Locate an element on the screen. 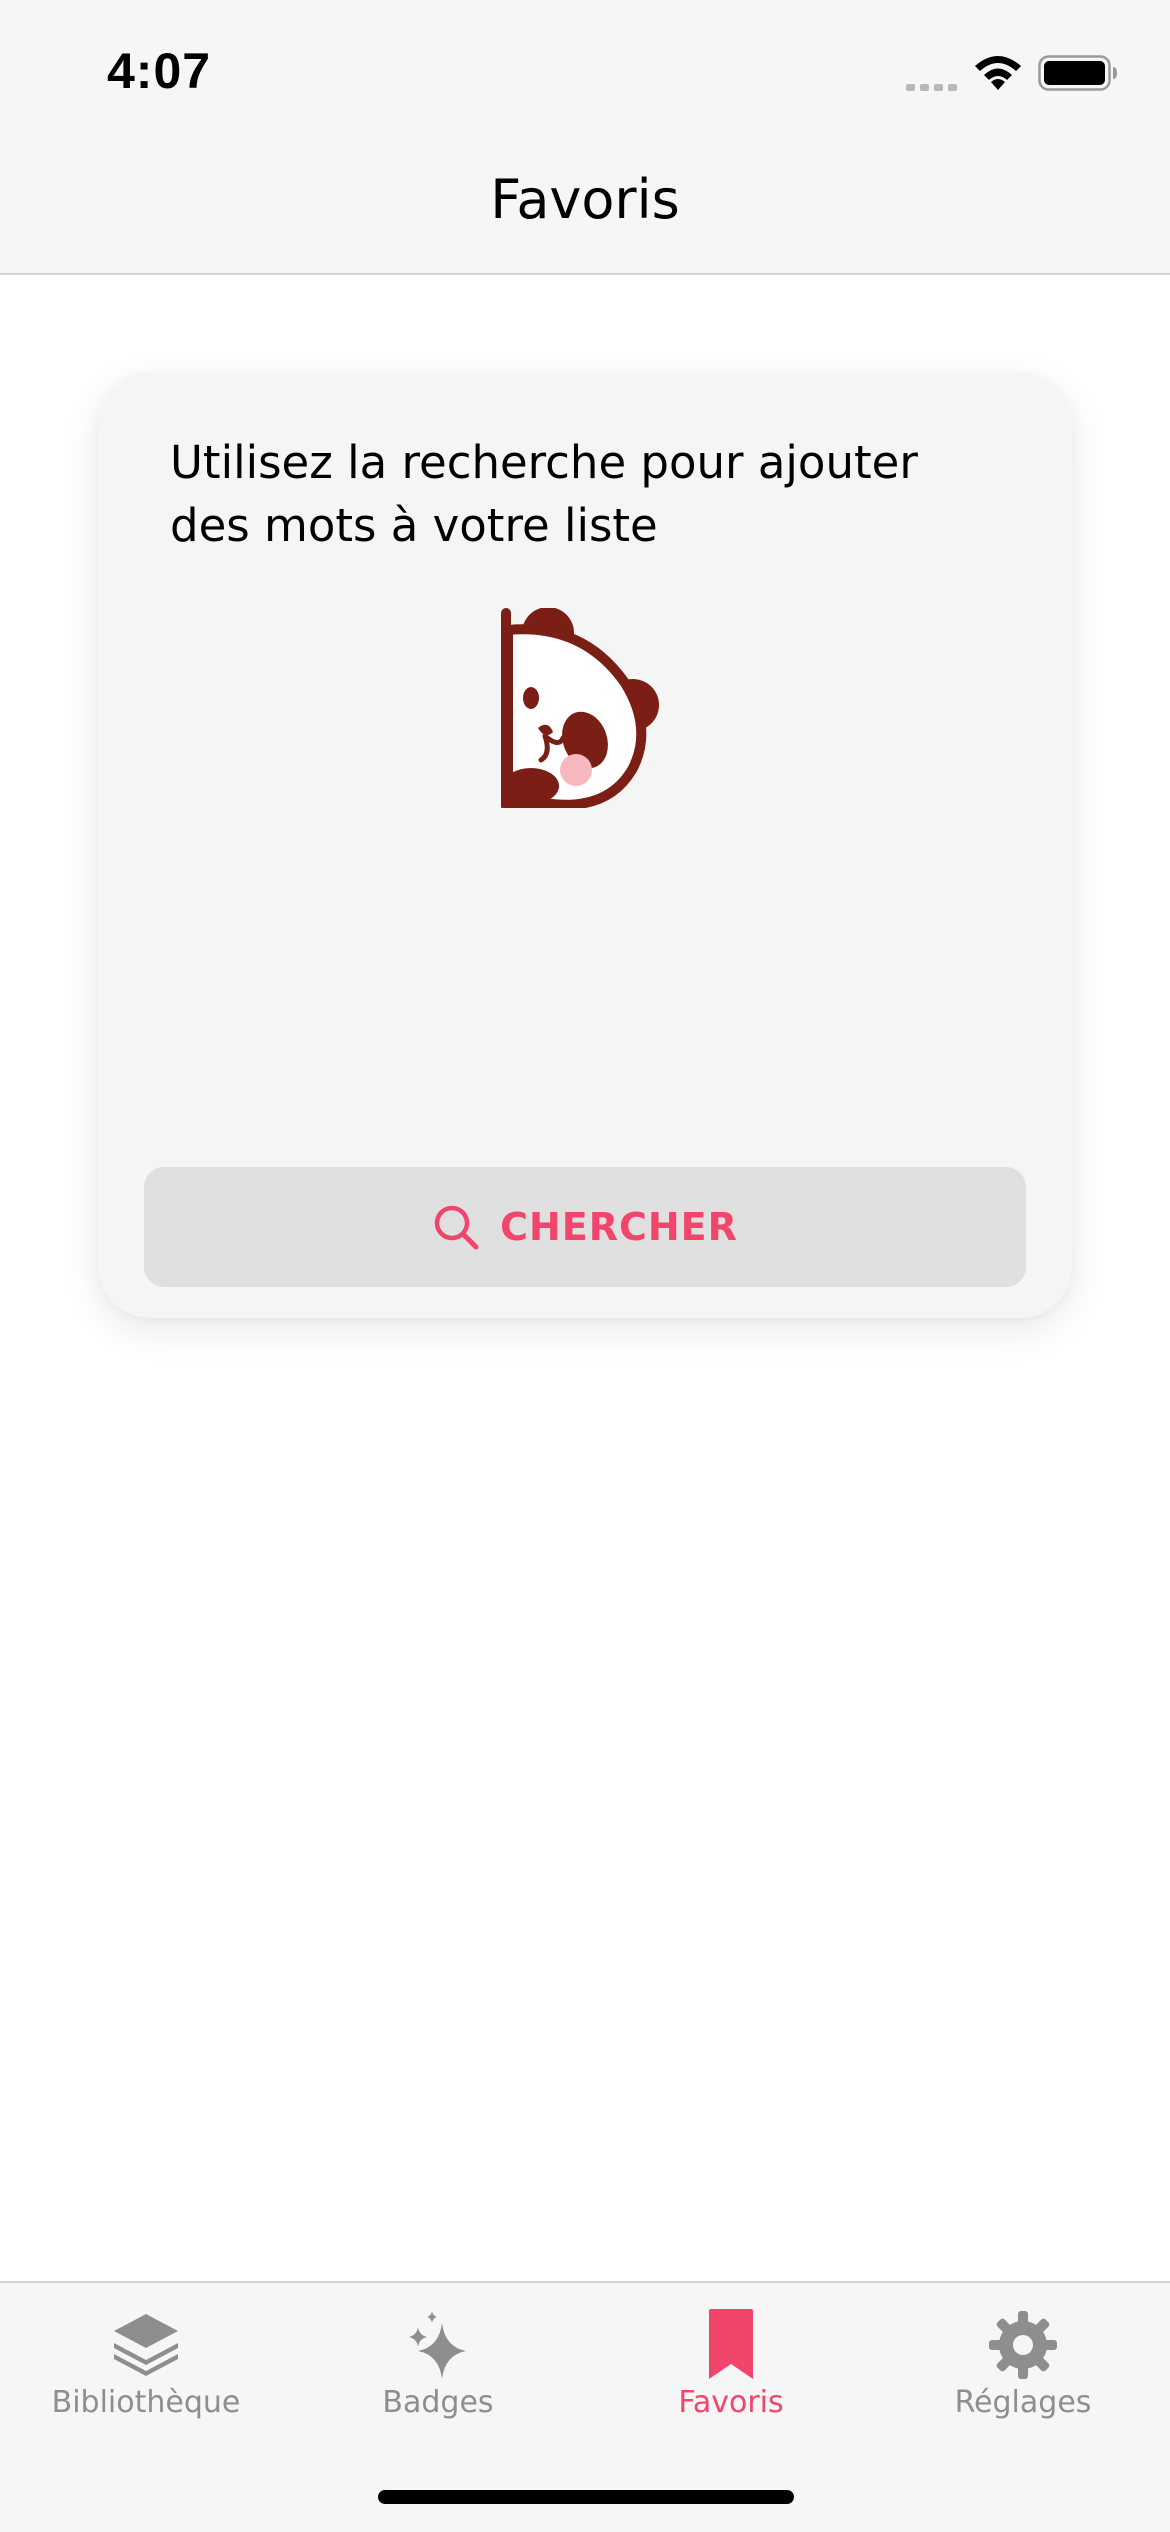 The image size is (1170, 2532). wifi-icon is located at coordinates (998, 73).